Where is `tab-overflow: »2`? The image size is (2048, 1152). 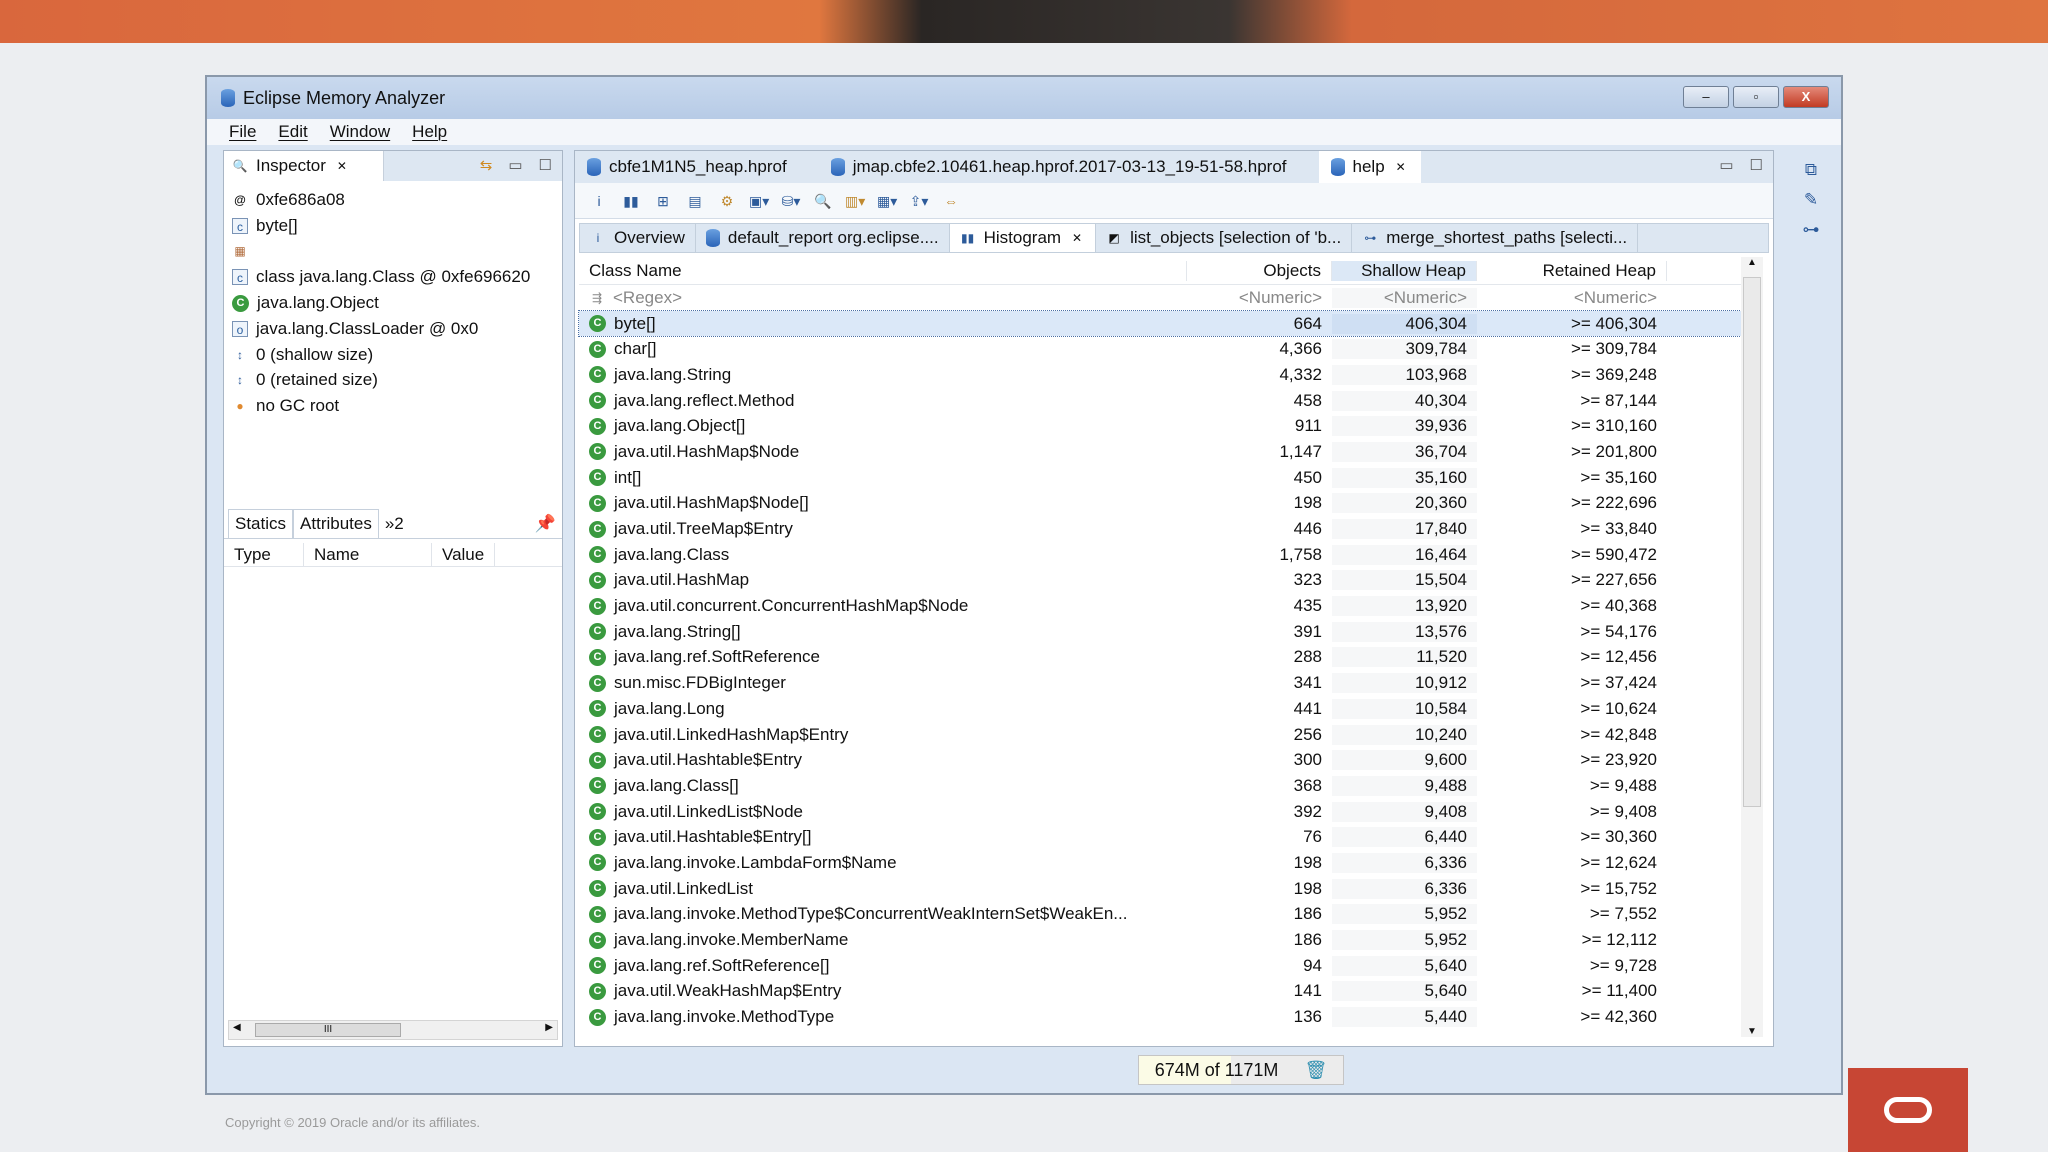
tab-overflow: »2 is located at coordinates (394, 524).